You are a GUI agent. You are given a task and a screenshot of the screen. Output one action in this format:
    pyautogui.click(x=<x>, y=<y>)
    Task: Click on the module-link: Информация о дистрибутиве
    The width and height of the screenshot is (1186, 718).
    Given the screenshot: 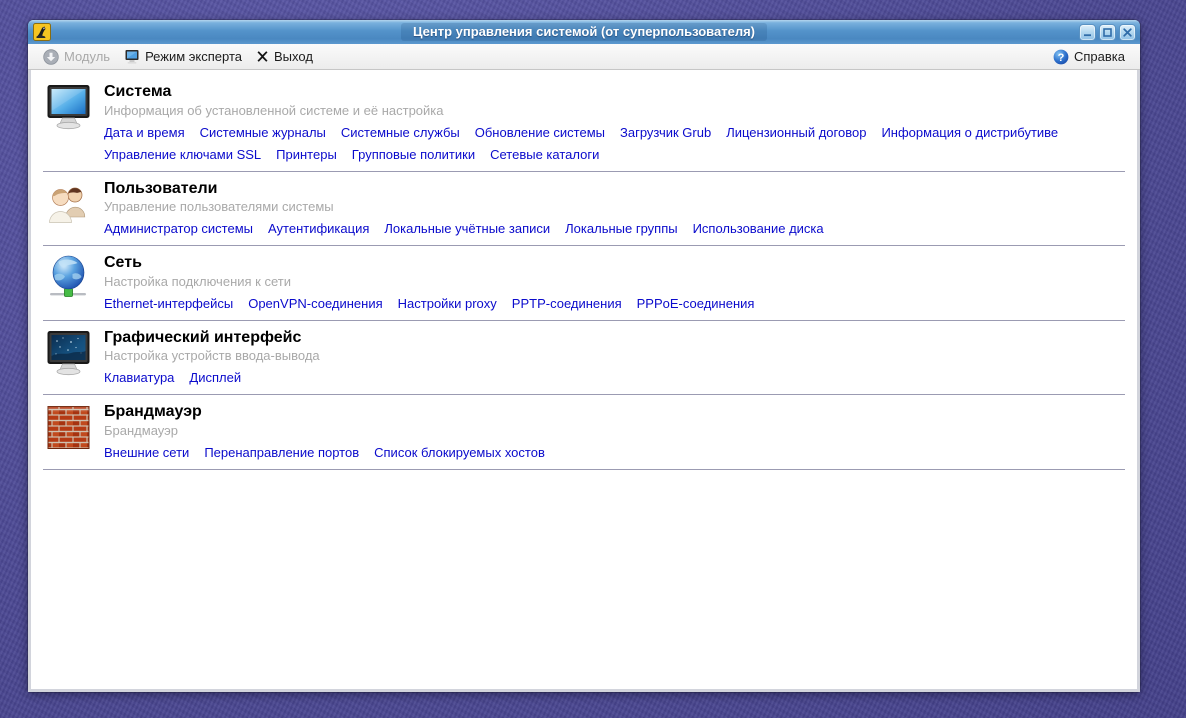 What is the action you would take?
    pyautogui.click(x=969, y=132)
    